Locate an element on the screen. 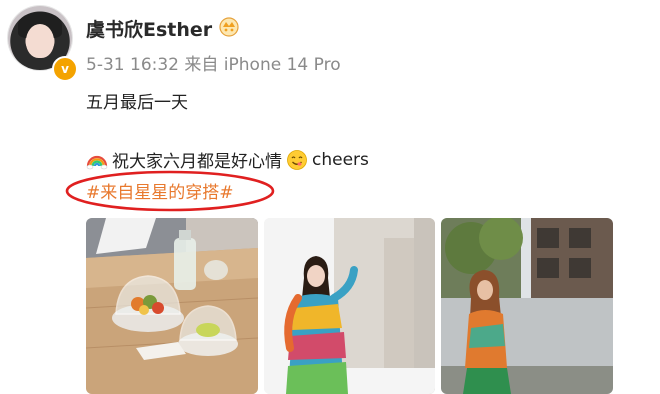  author-name: 虞书欣Esther is located at coordinates (149, 28).